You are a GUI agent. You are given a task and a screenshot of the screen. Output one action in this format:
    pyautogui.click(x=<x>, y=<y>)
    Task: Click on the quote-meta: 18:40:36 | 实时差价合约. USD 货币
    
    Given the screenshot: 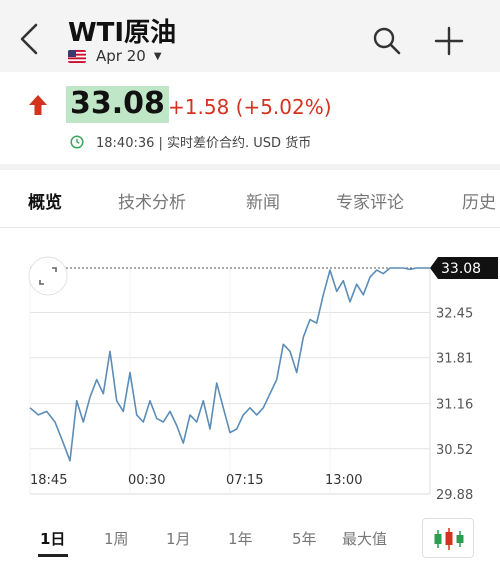 What is the action you would take?
    pyautogui.click(x=190, y=141)
    